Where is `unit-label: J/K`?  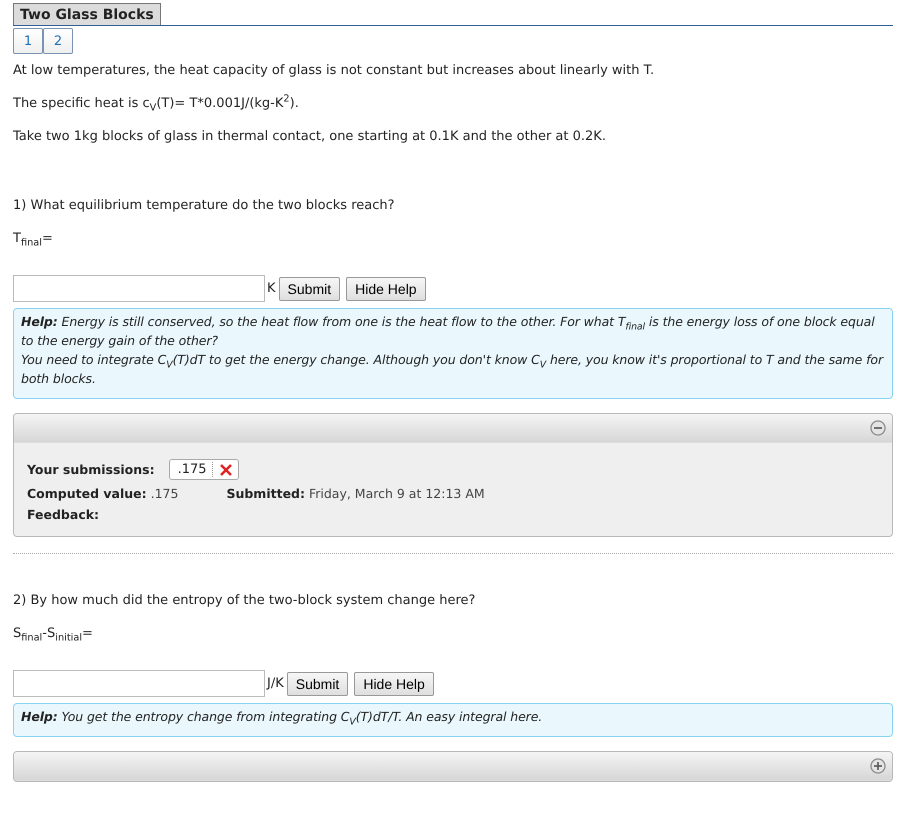 unit-label: J/K is located at coordinates (275, 683).